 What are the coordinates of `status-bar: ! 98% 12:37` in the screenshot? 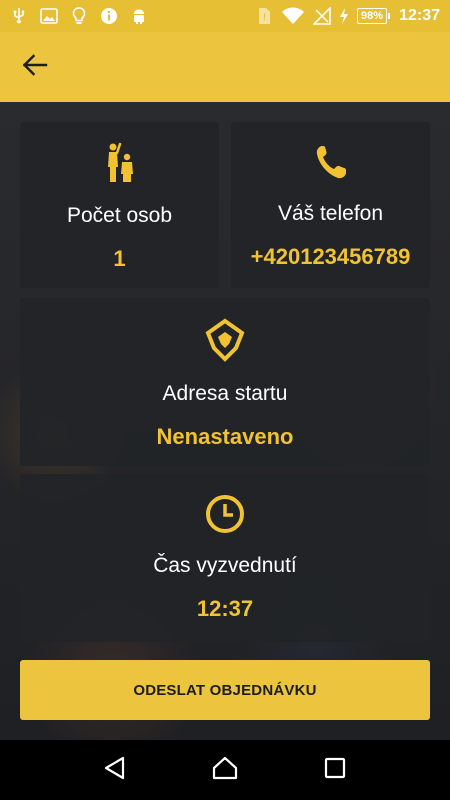 It's located at (225, 16).